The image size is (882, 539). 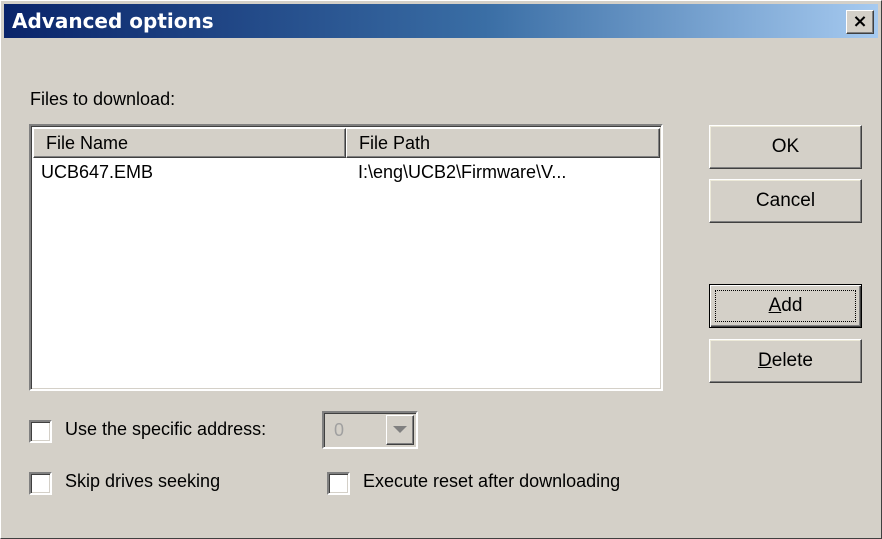 What do you see at coordinates (370, 430) in the screenshot?
I see `address-combo: 0` at bounding box center [370, 430].